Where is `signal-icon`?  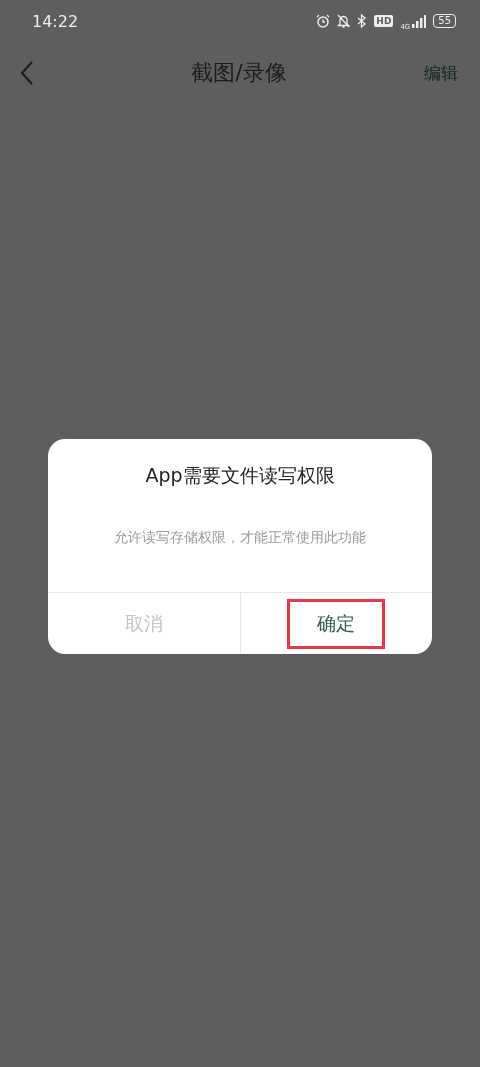
signal-icon is located at coordinates (419, 21).